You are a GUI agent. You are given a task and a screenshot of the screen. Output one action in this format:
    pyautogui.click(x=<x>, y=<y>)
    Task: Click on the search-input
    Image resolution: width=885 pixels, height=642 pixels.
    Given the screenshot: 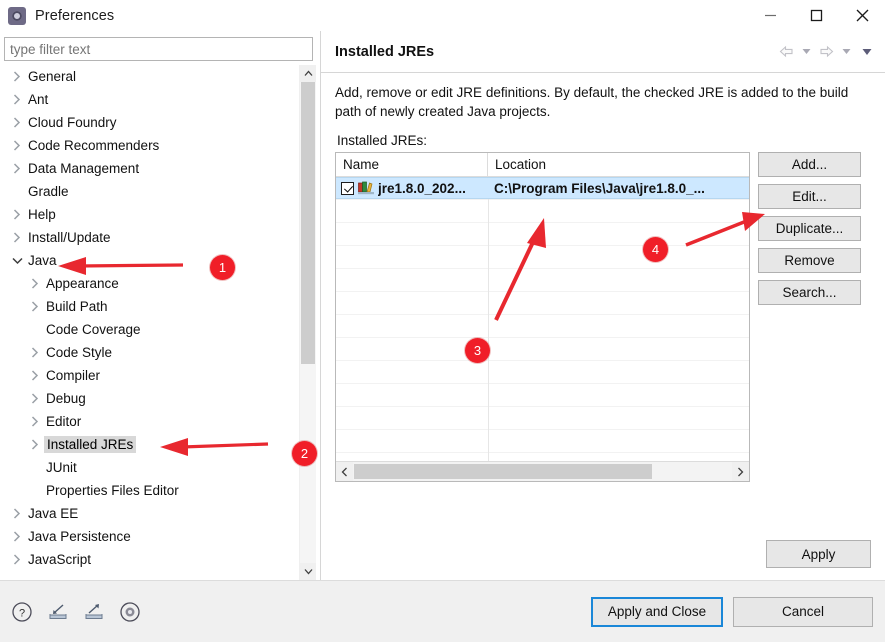 What is the action you would take?
    pyautogui.click(x=158, y=49)
    